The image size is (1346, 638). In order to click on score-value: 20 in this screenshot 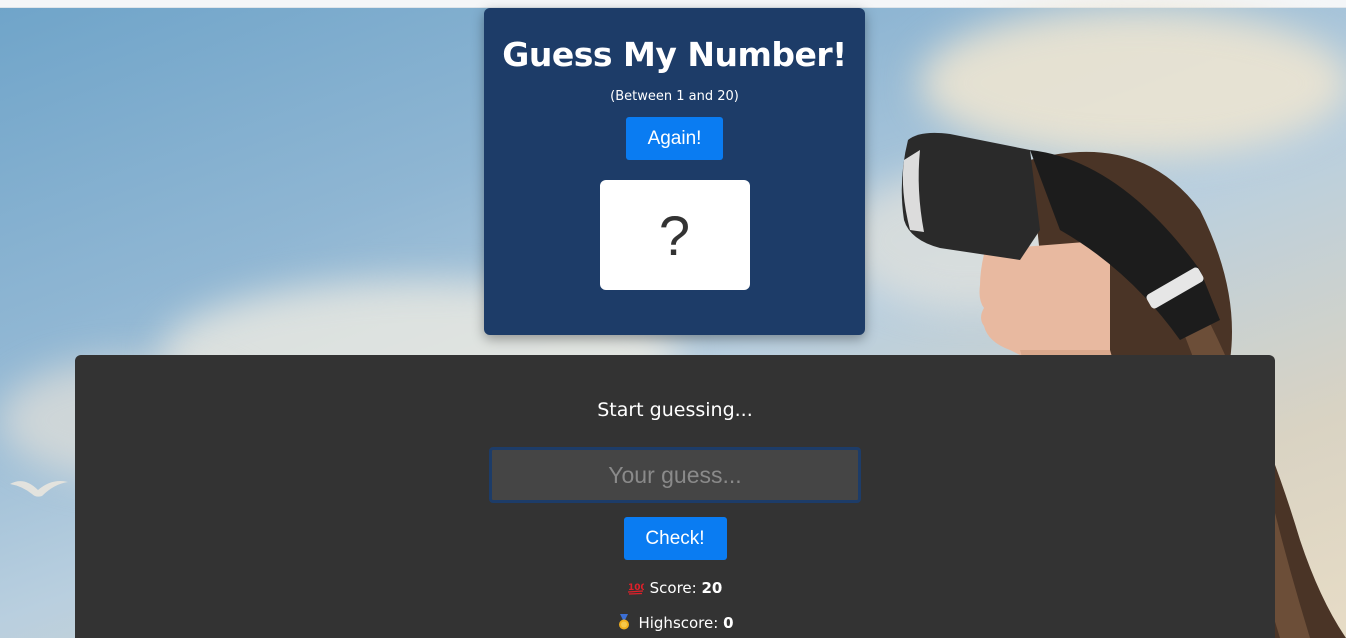, I will do `click(712, 588)`.